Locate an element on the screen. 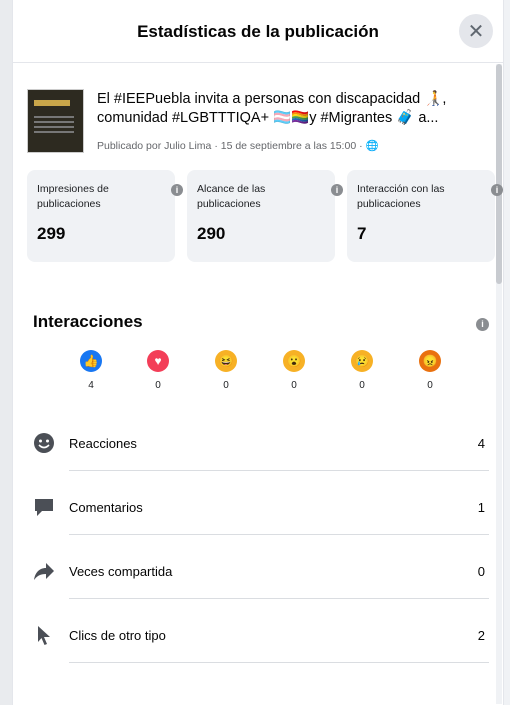  wow-icon: 😮 is located at coordinates (294, 361).